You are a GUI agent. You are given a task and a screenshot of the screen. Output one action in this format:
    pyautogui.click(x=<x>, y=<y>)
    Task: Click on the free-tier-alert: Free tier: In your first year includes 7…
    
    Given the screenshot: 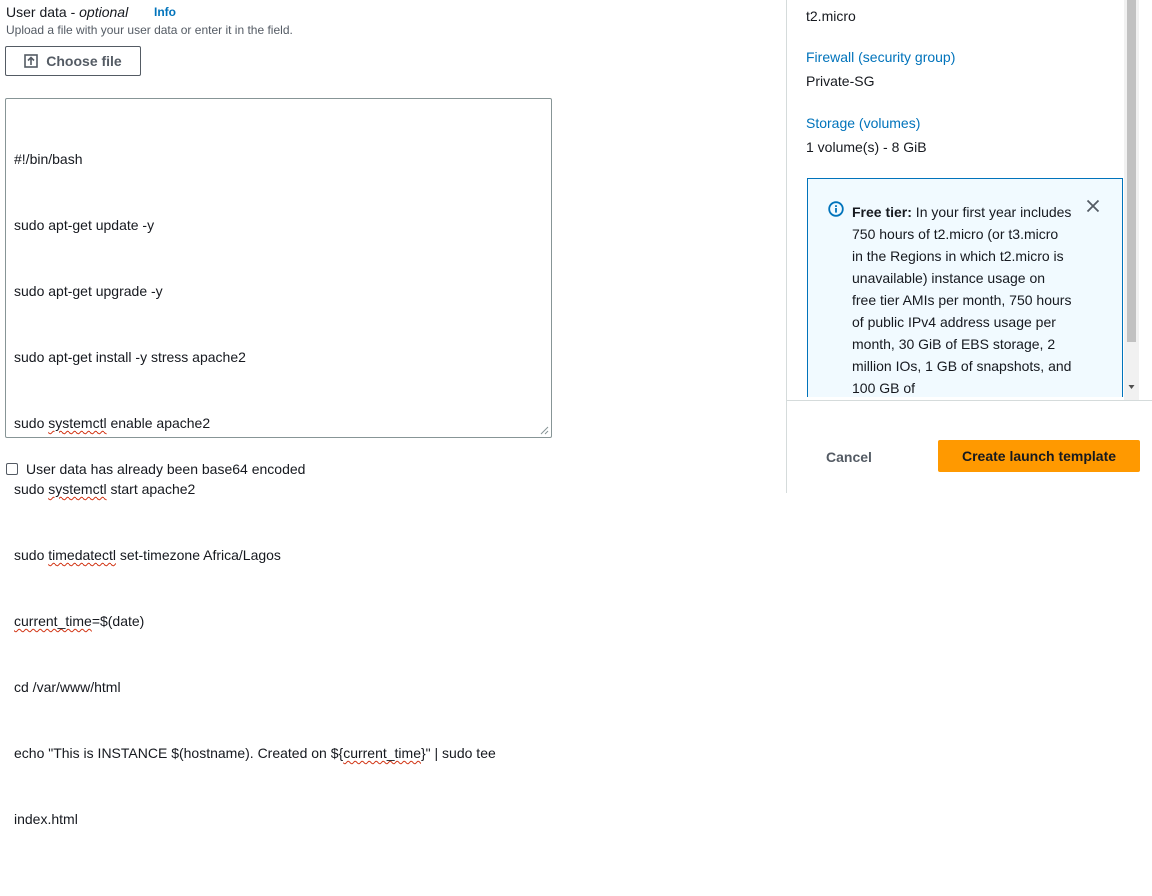 What is the action you would take?
    pyautogui.click(x=965, y=287)
    